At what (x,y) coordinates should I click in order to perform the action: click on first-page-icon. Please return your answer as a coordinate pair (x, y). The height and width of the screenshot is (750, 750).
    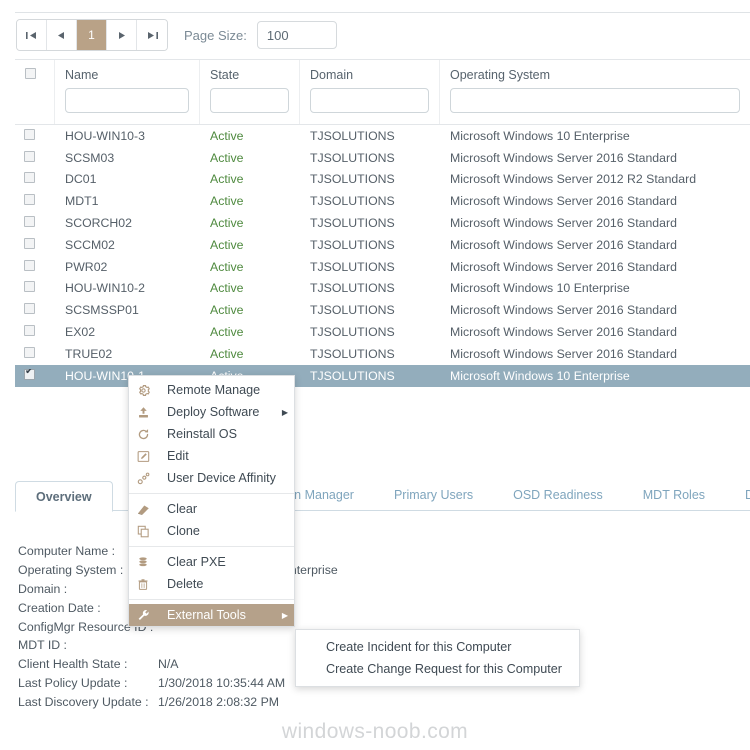
    Looking at the image, I should click on (31, 35).